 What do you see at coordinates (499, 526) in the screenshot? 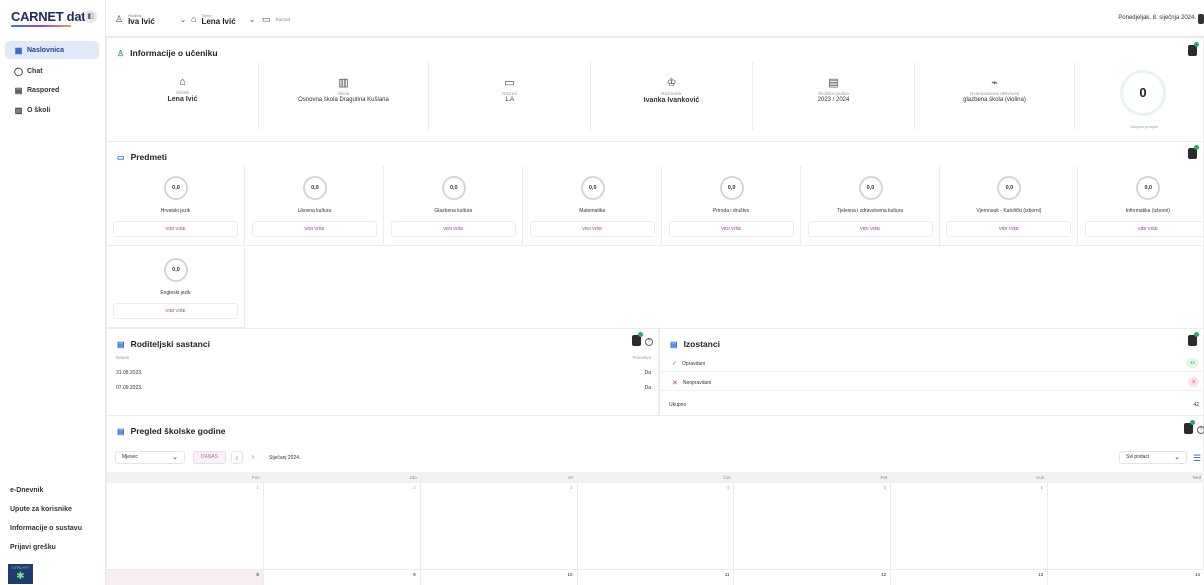
I see `calendar-day-cell: 3` at bounding box center [499, 526].